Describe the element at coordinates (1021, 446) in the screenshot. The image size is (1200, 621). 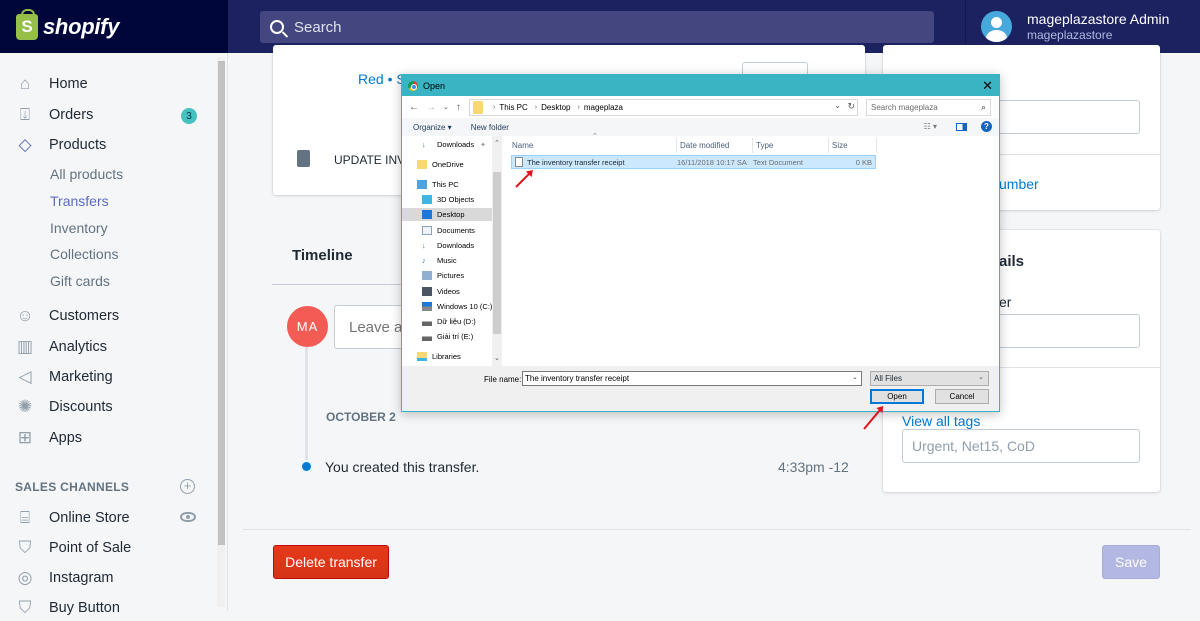
I see `tags-input` at that location.